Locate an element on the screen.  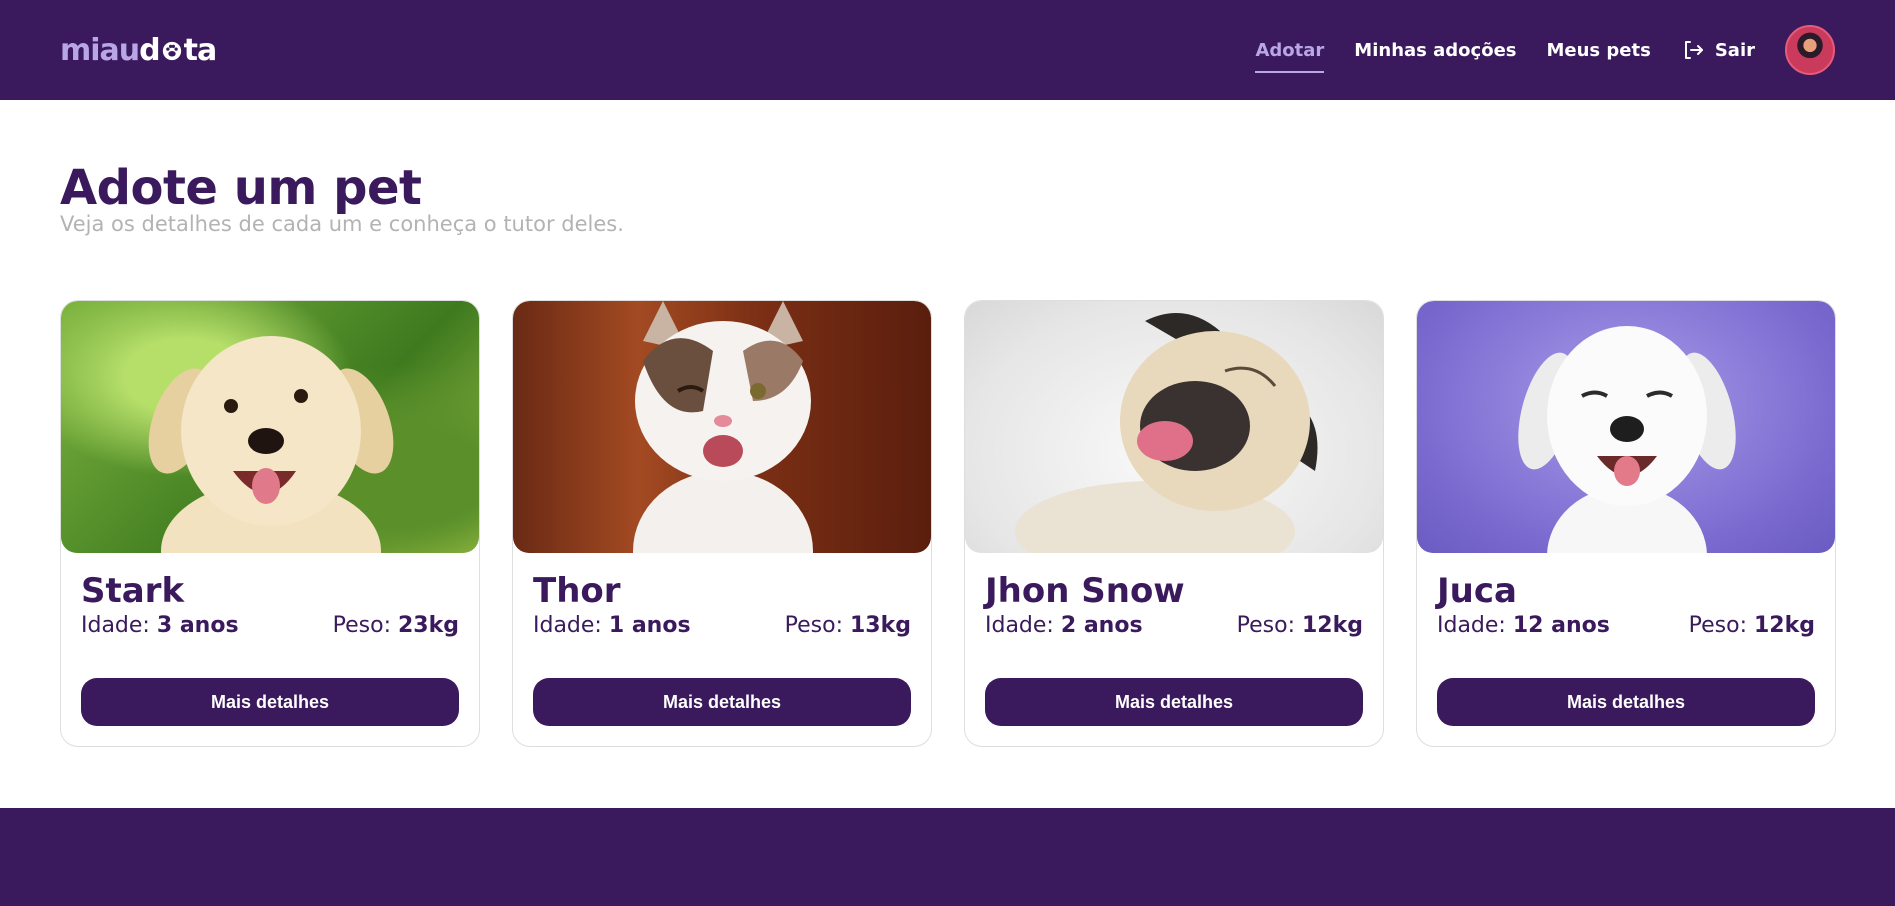
pet-age: Idade: 1 anos is located at coordinates (612, 625).